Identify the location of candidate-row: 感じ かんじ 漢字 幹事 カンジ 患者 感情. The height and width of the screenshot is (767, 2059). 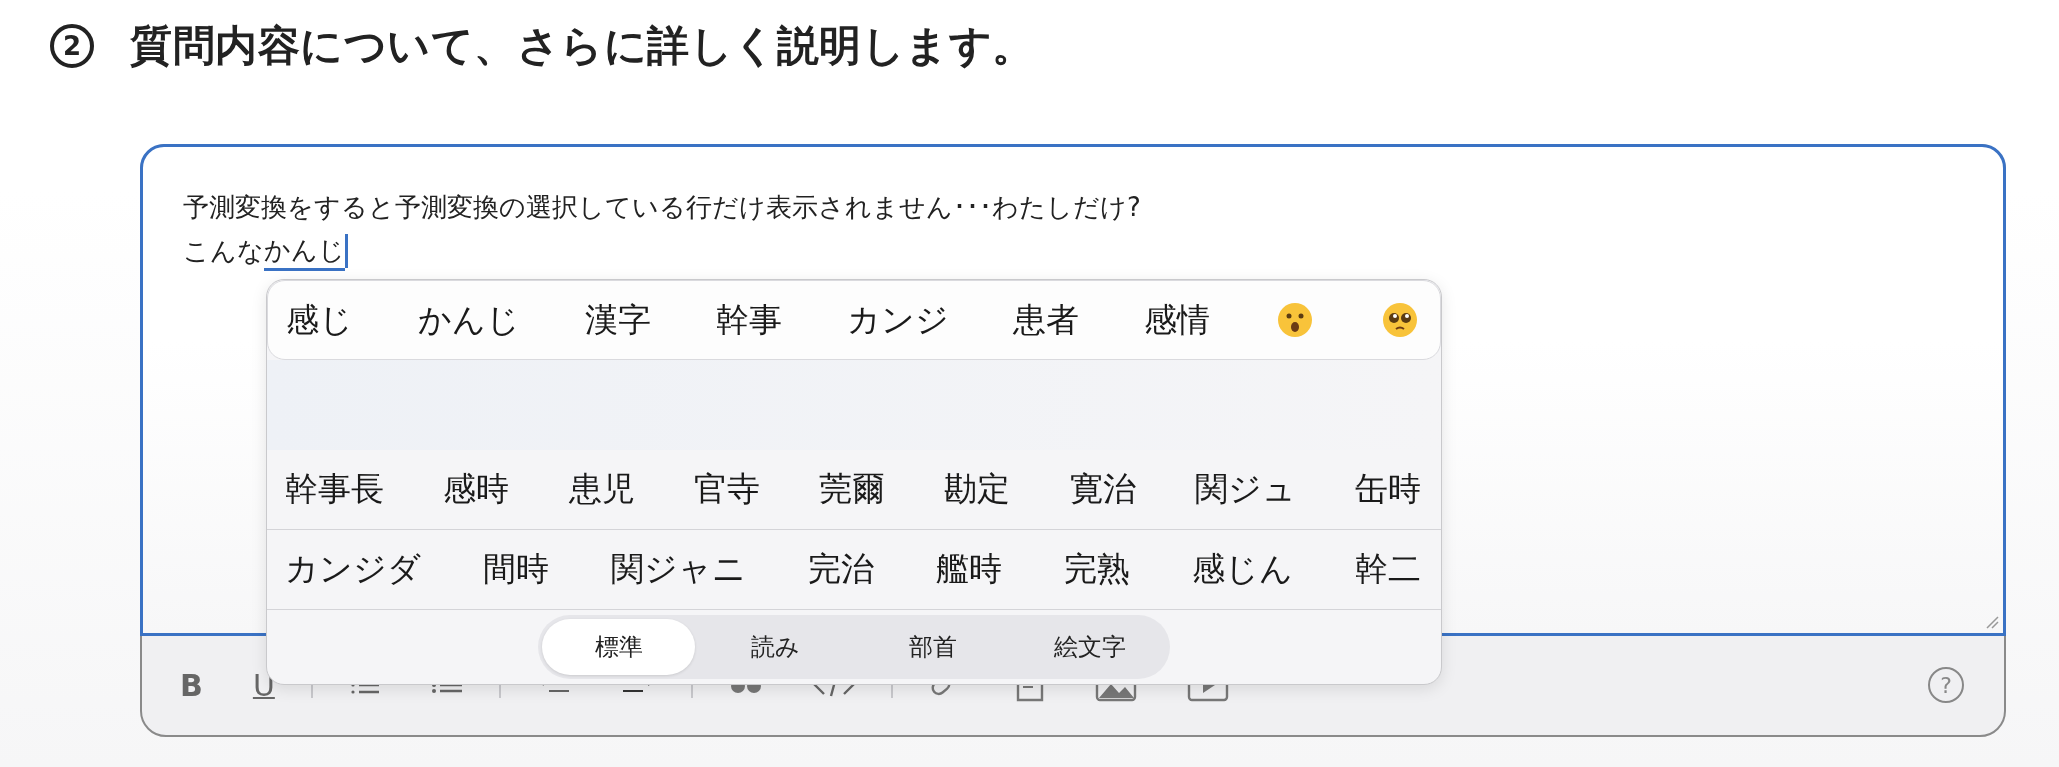
(854, 320).